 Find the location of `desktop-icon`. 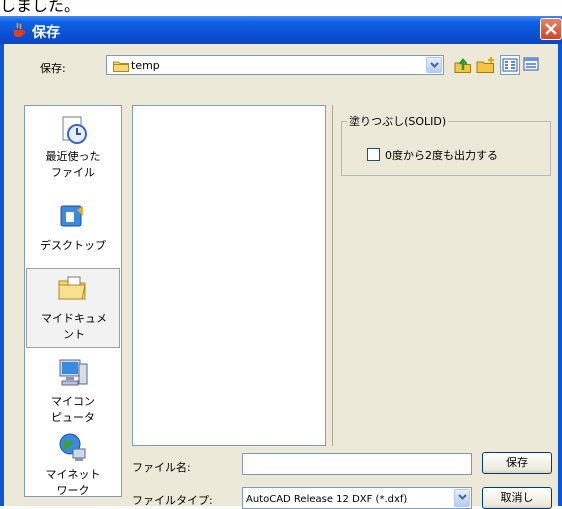

desktop-icon is located at coordinates (71, 216).